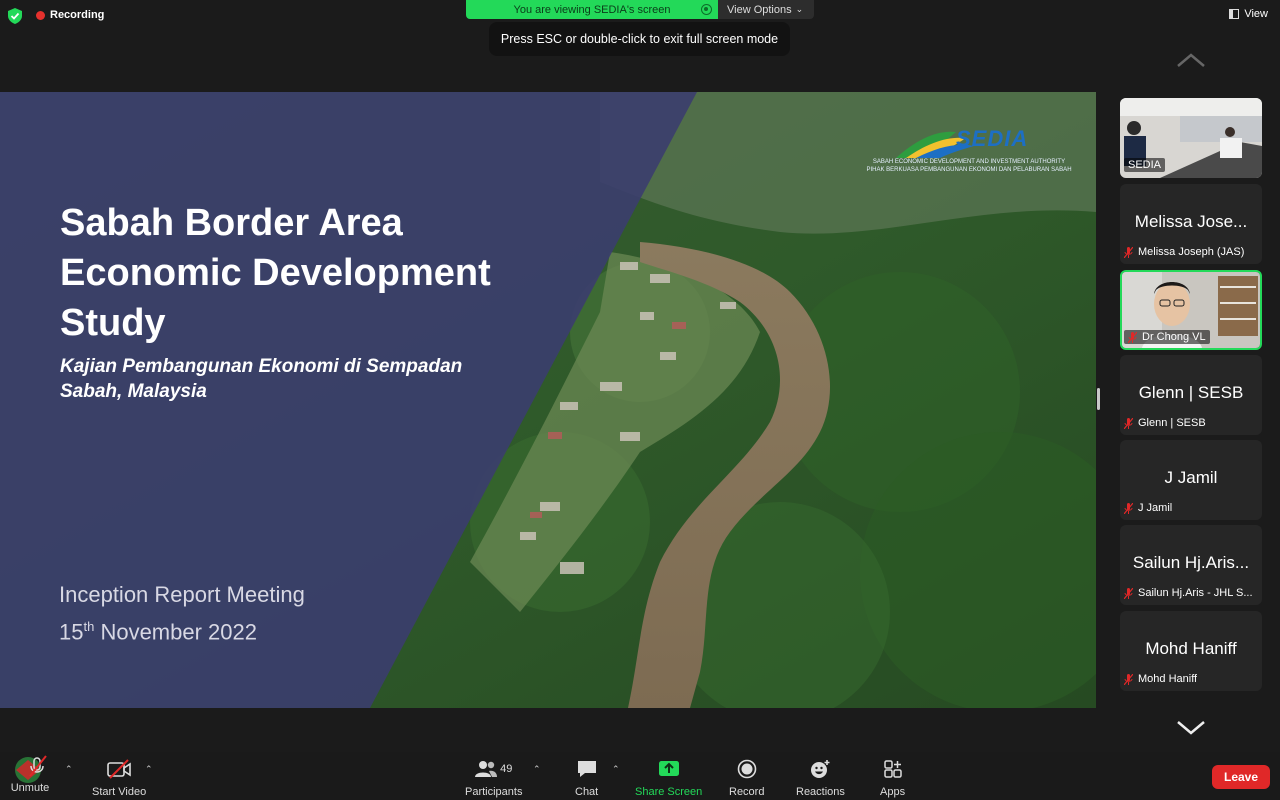 This screenshot has width=1280, height=800. I want to click on apps-button: Apps, so click(892, 778).